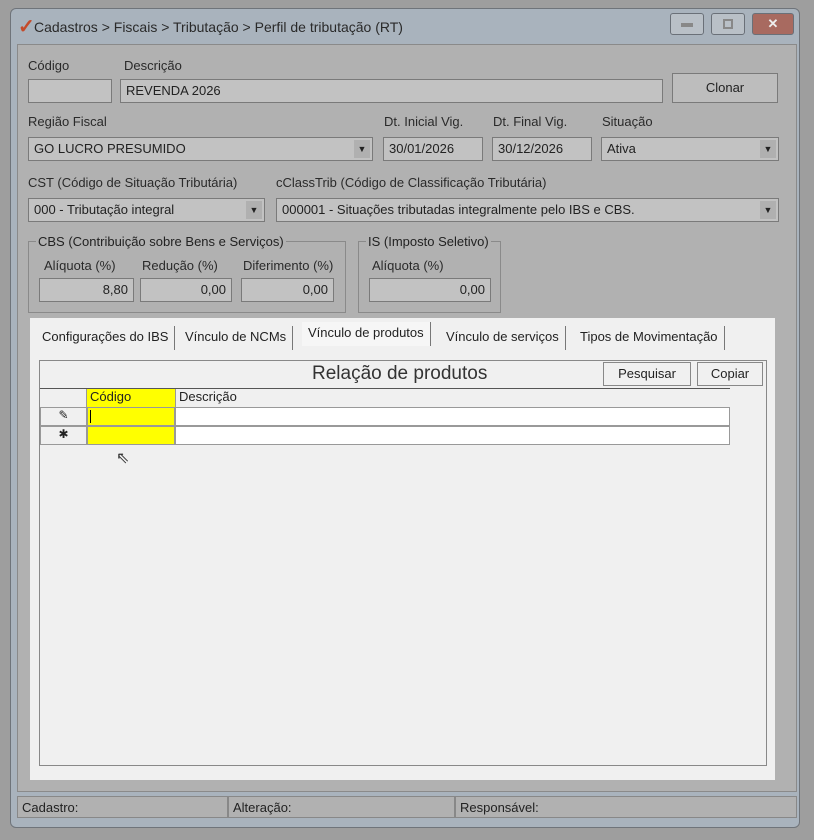 The width and height of the screenshot is (814, 840). Describe the element at coordinates (341, 807) in the screenshot. I see `status-alteracao: Alteração:` at that location.